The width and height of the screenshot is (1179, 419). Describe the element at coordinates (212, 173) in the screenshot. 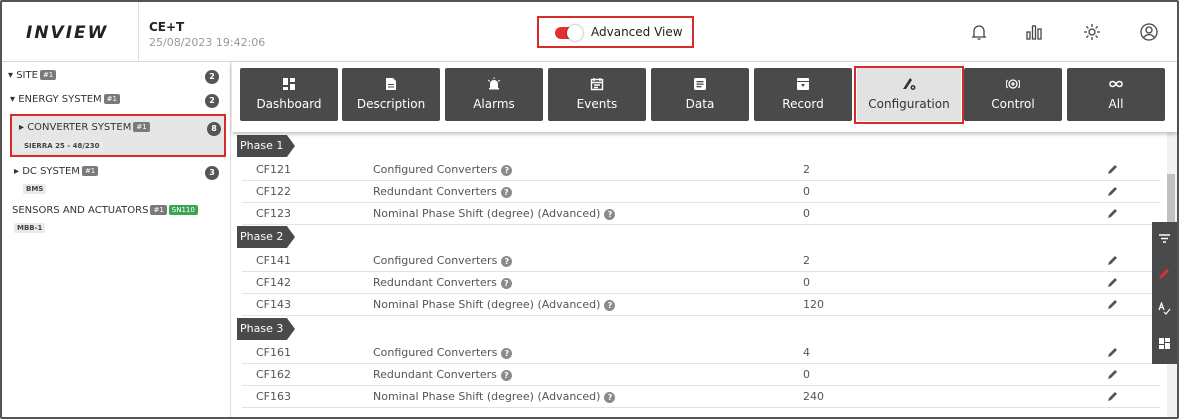

I see `dc-system-count-badge: 3` at that location.